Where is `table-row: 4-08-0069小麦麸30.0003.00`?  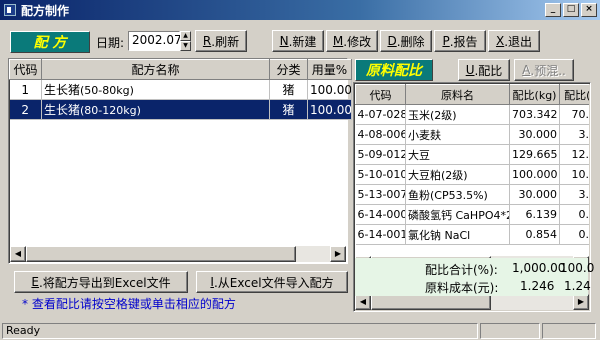
table-row: 4-08-0069小麦麸30.0003.00 is located at coordinates (472, 134).